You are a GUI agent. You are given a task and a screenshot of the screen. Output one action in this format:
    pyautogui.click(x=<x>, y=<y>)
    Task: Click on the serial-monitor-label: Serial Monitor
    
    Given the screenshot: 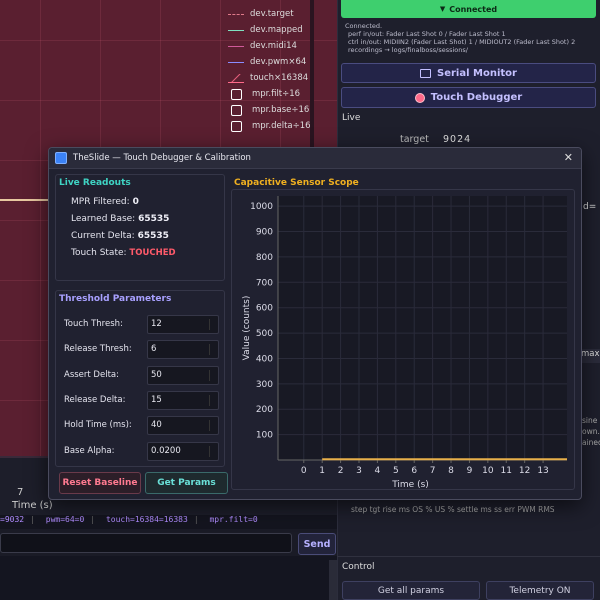 What is the action you would take?
    pyautogui.click(x=477, y=73)
    